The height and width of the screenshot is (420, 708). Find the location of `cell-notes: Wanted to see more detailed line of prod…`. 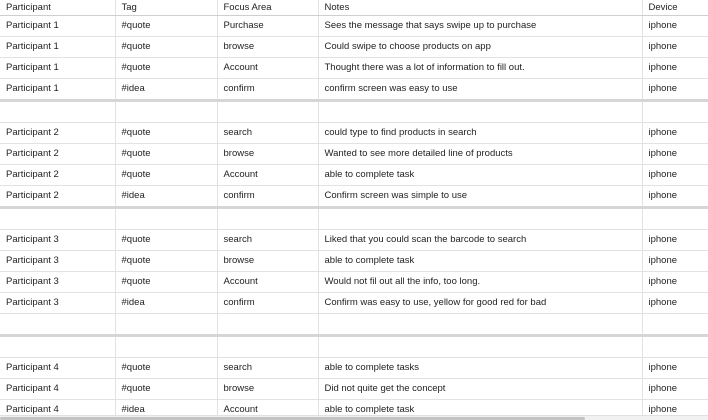

cell-notes: Wanted to see more detailed line of prod… is located at coordinates (480, 154).